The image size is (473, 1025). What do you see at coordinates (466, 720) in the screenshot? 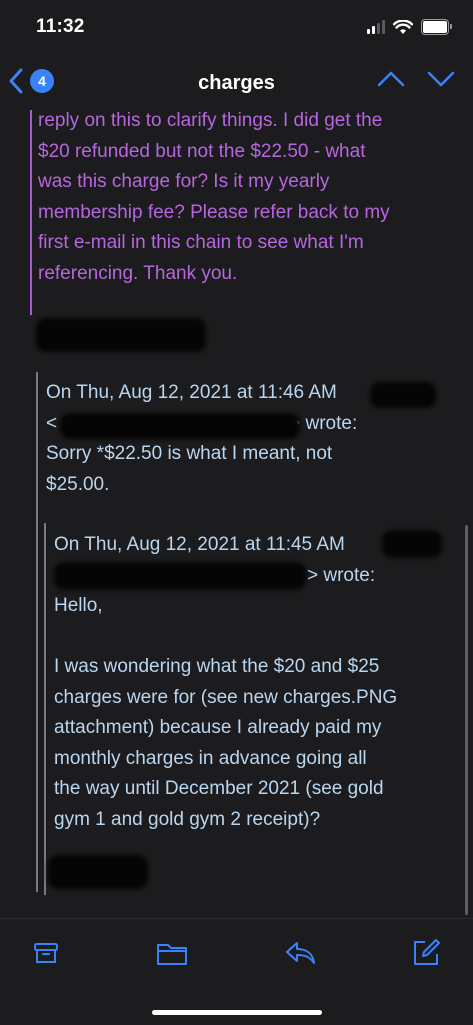
I see `scrollbar` at bounding box center [466, 720].